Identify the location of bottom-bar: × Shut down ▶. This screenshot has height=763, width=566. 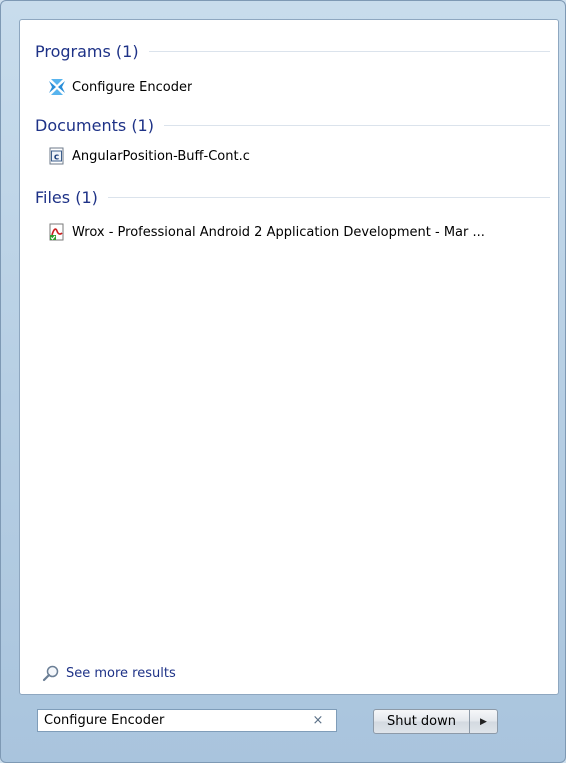
(289, 725).